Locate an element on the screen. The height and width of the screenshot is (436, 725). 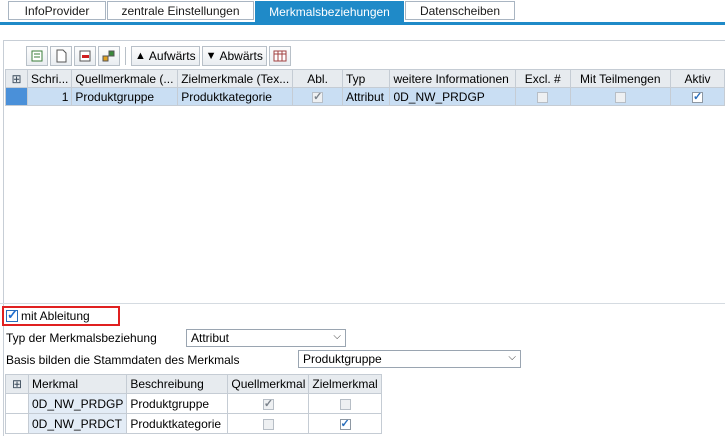
abl-checkbox is located at coordinates (318, 96).